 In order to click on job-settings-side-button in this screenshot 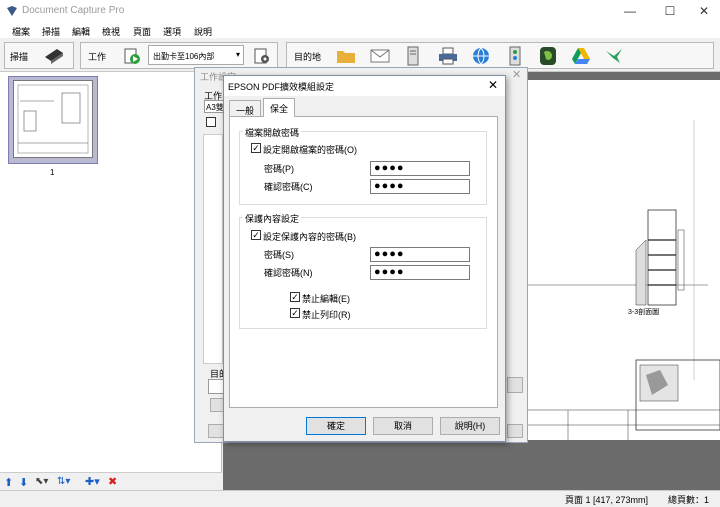, I will do `click(515, 385)`.